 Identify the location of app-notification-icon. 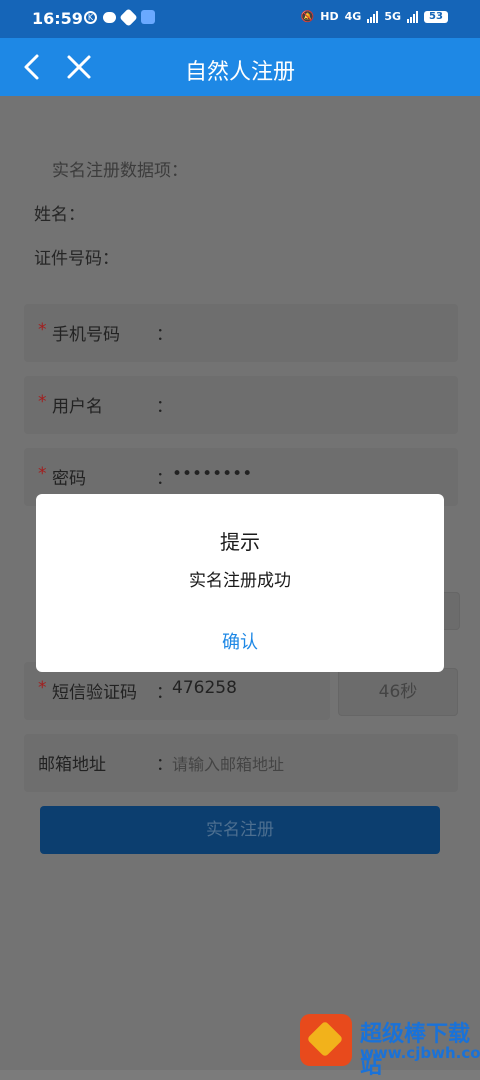
(148, 17).